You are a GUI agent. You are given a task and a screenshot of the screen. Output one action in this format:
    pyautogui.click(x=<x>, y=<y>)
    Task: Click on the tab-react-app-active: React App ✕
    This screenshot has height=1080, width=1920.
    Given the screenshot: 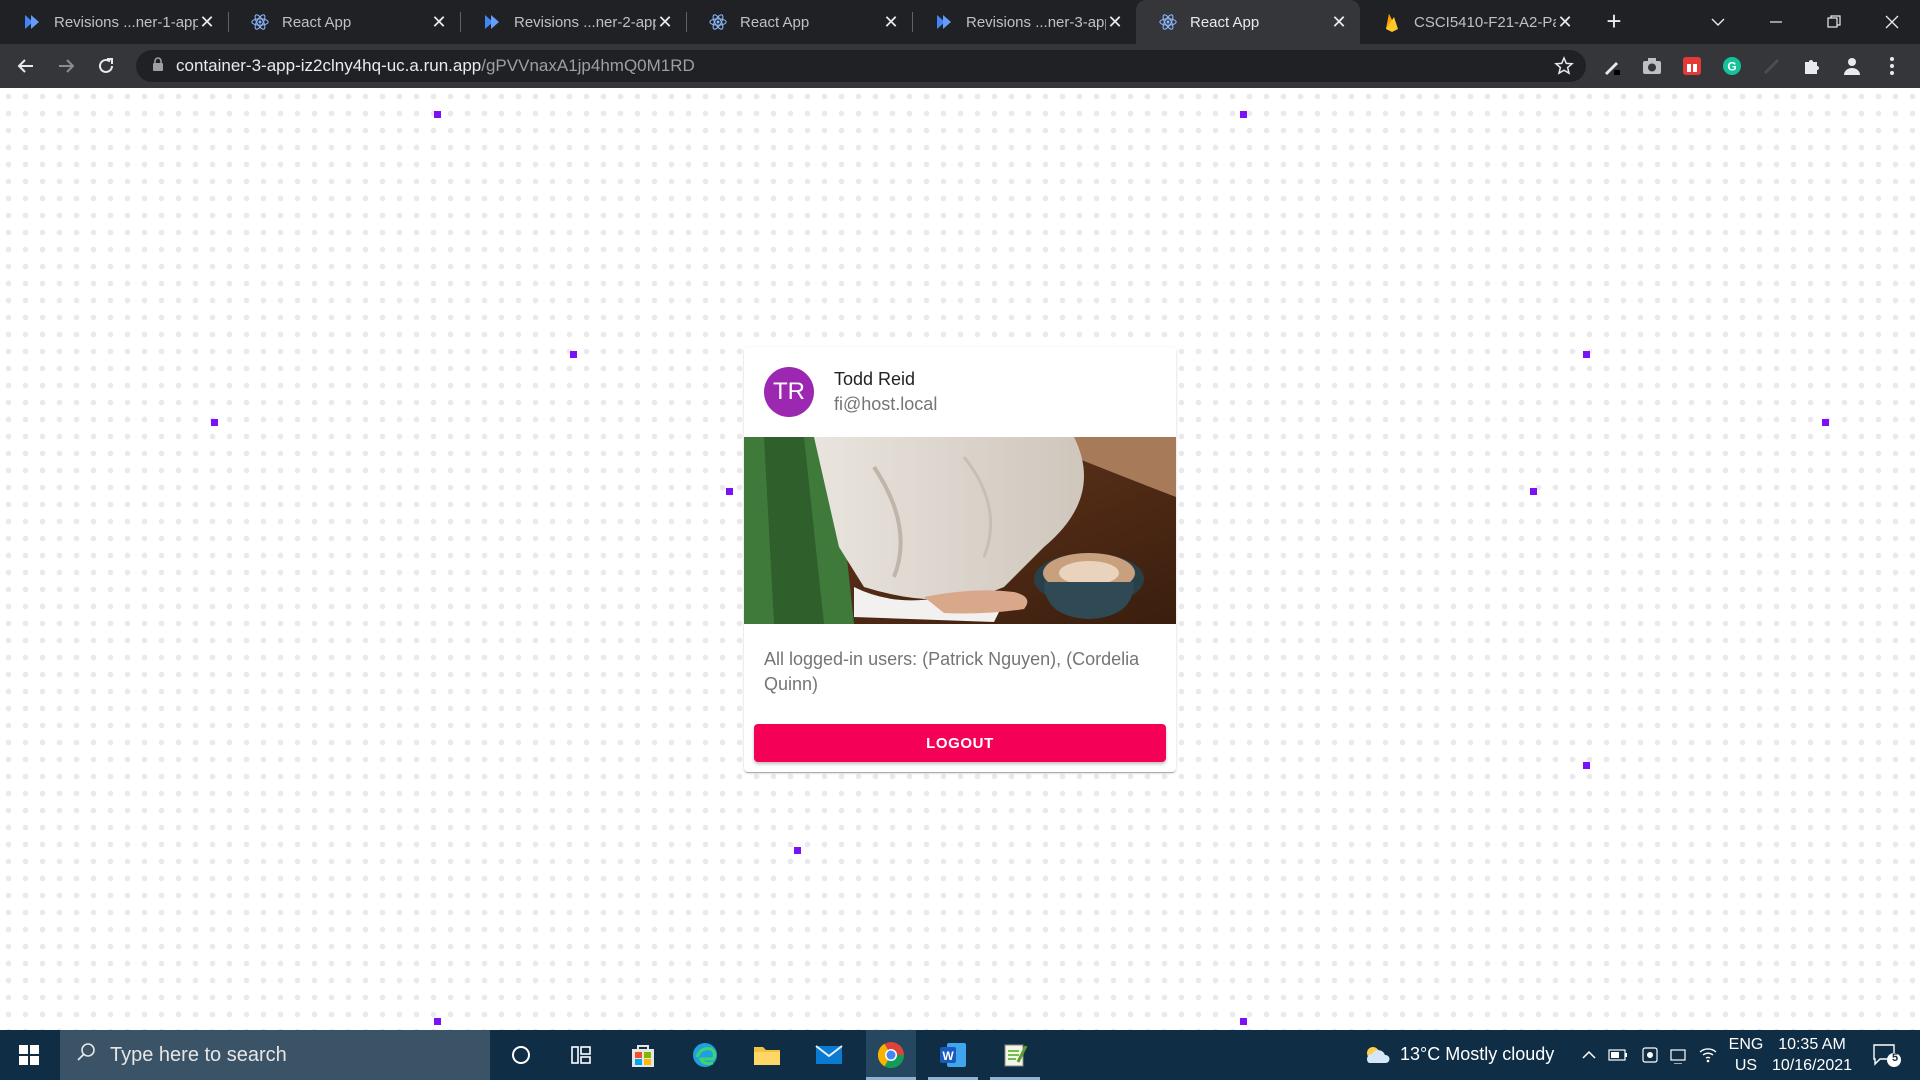 What is the action you would take?
    pyautogui.click(x=1248, y=22)
    